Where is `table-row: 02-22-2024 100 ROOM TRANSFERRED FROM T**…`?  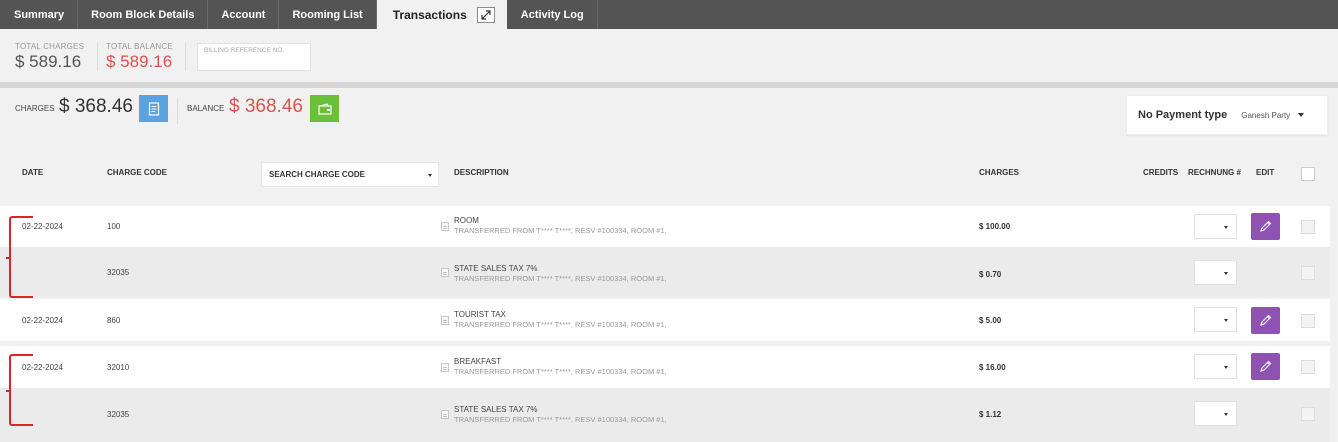 table-row: 02-22-2024 100 ROOM TRANSFERRED FROM T**… is located at coordinates (665, 226).